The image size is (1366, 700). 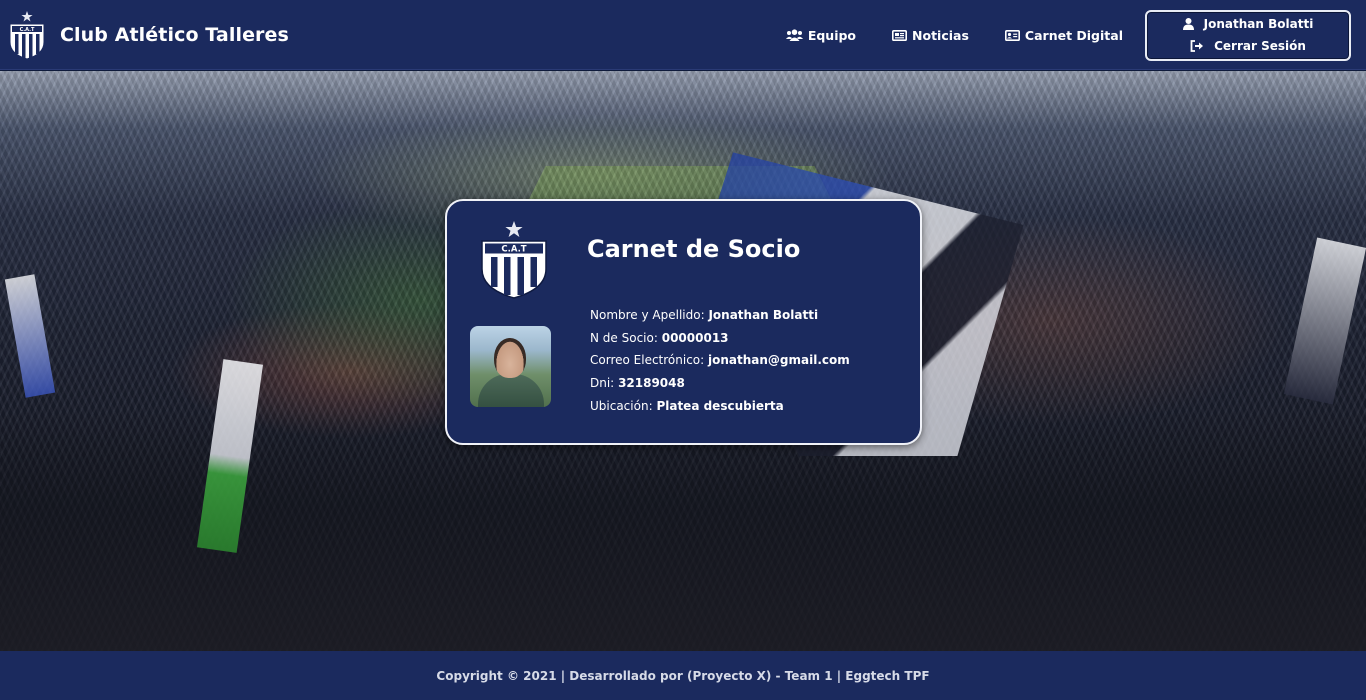 I want to click on field-dni: Dni: 32189048, so click(x=720, y=383).